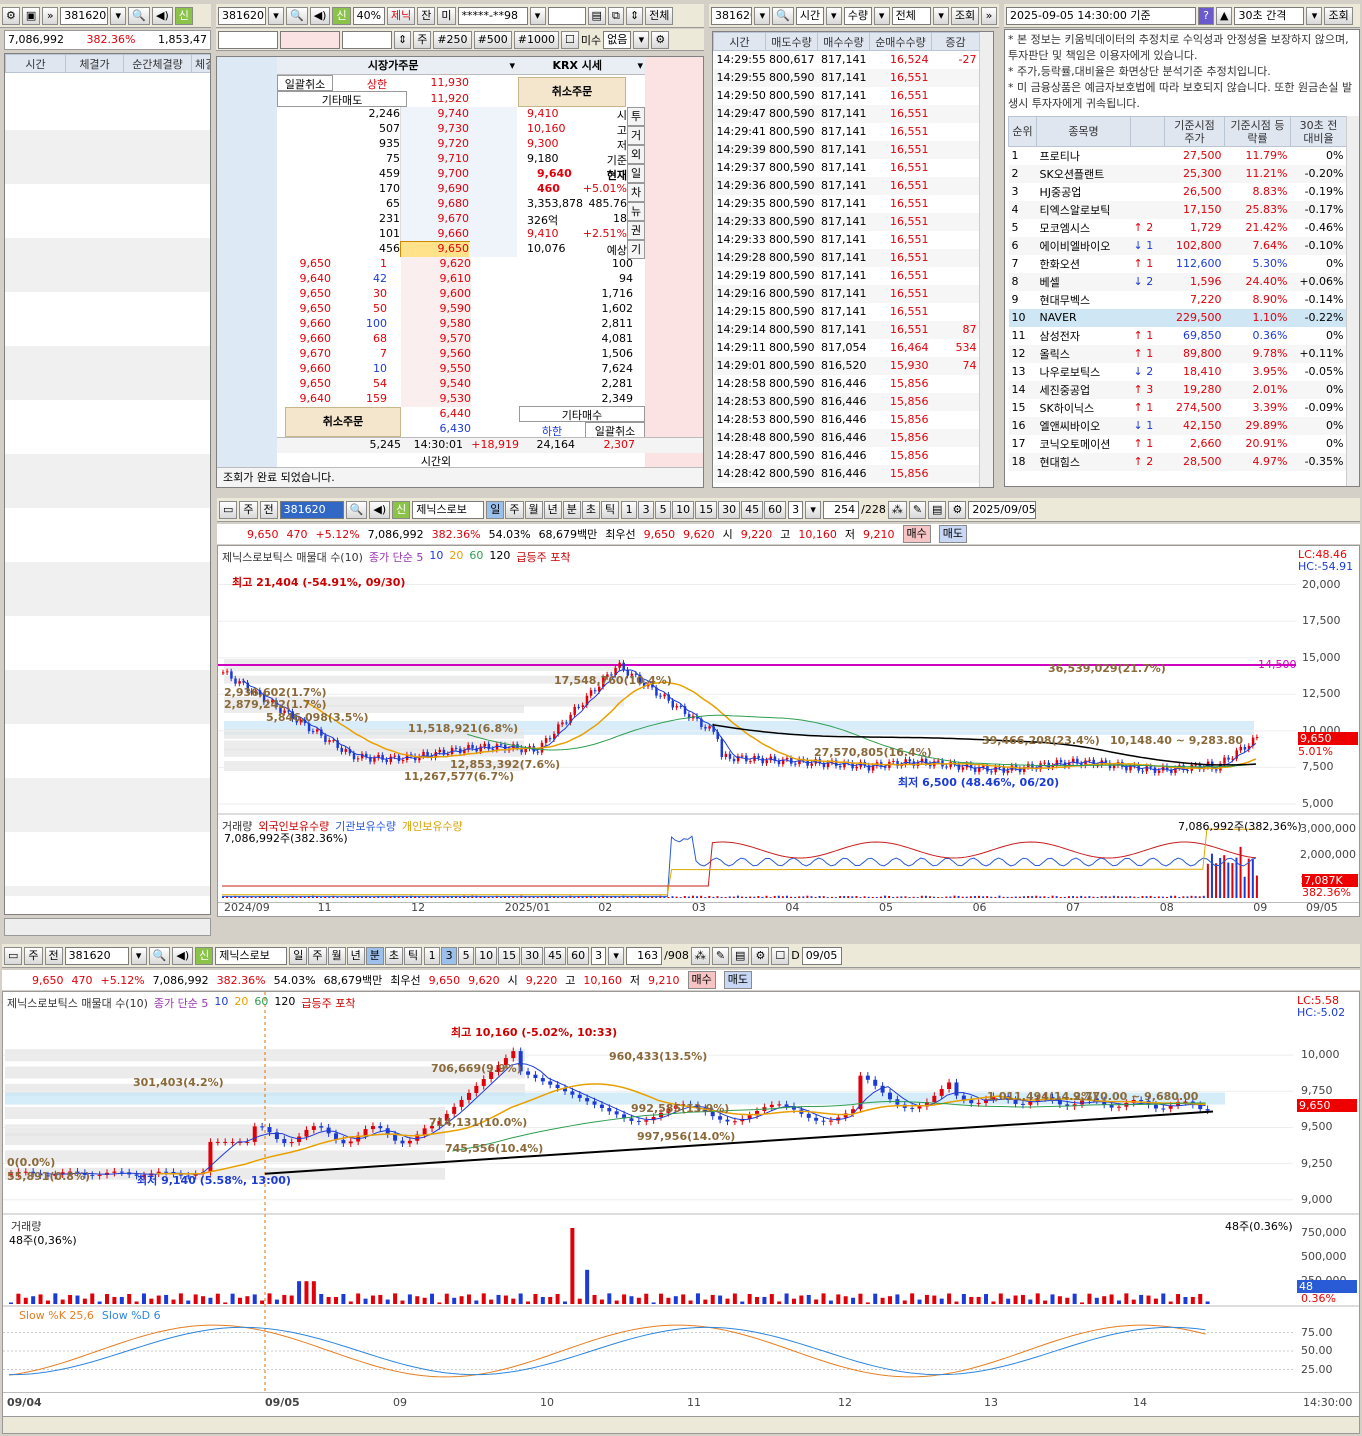 The width and height of the screenshot is (1362, 1436). Describe the element at coordinates (847, 222) in the screenshot. I see `table-row: 14:29:33 800,590 817,141 16,551` at that location.